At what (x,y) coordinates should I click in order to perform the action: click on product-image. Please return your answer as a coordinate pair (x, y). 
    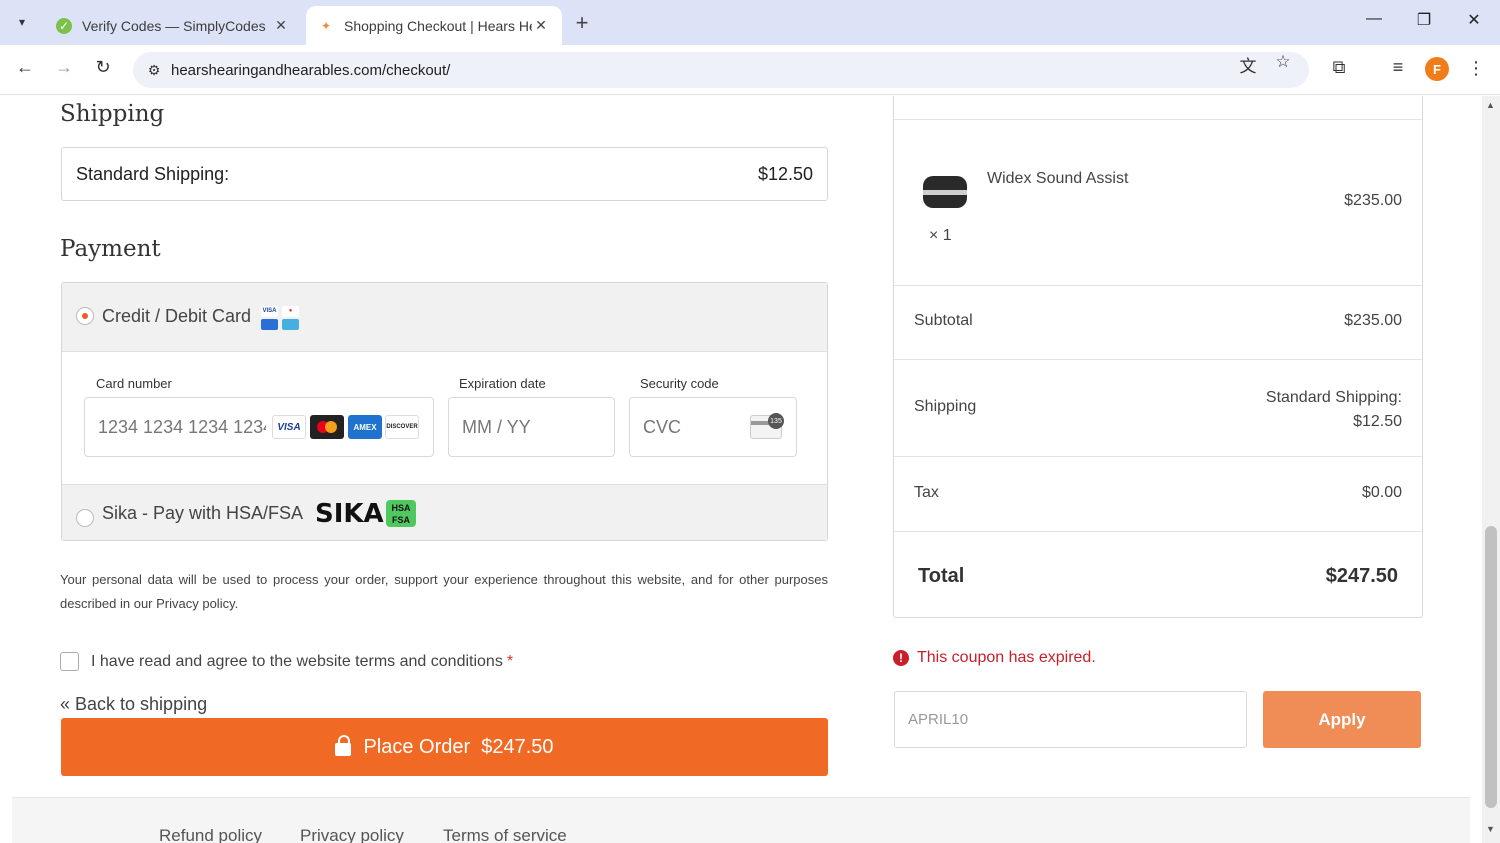
    Looking at the image, I should click on (945, 192).